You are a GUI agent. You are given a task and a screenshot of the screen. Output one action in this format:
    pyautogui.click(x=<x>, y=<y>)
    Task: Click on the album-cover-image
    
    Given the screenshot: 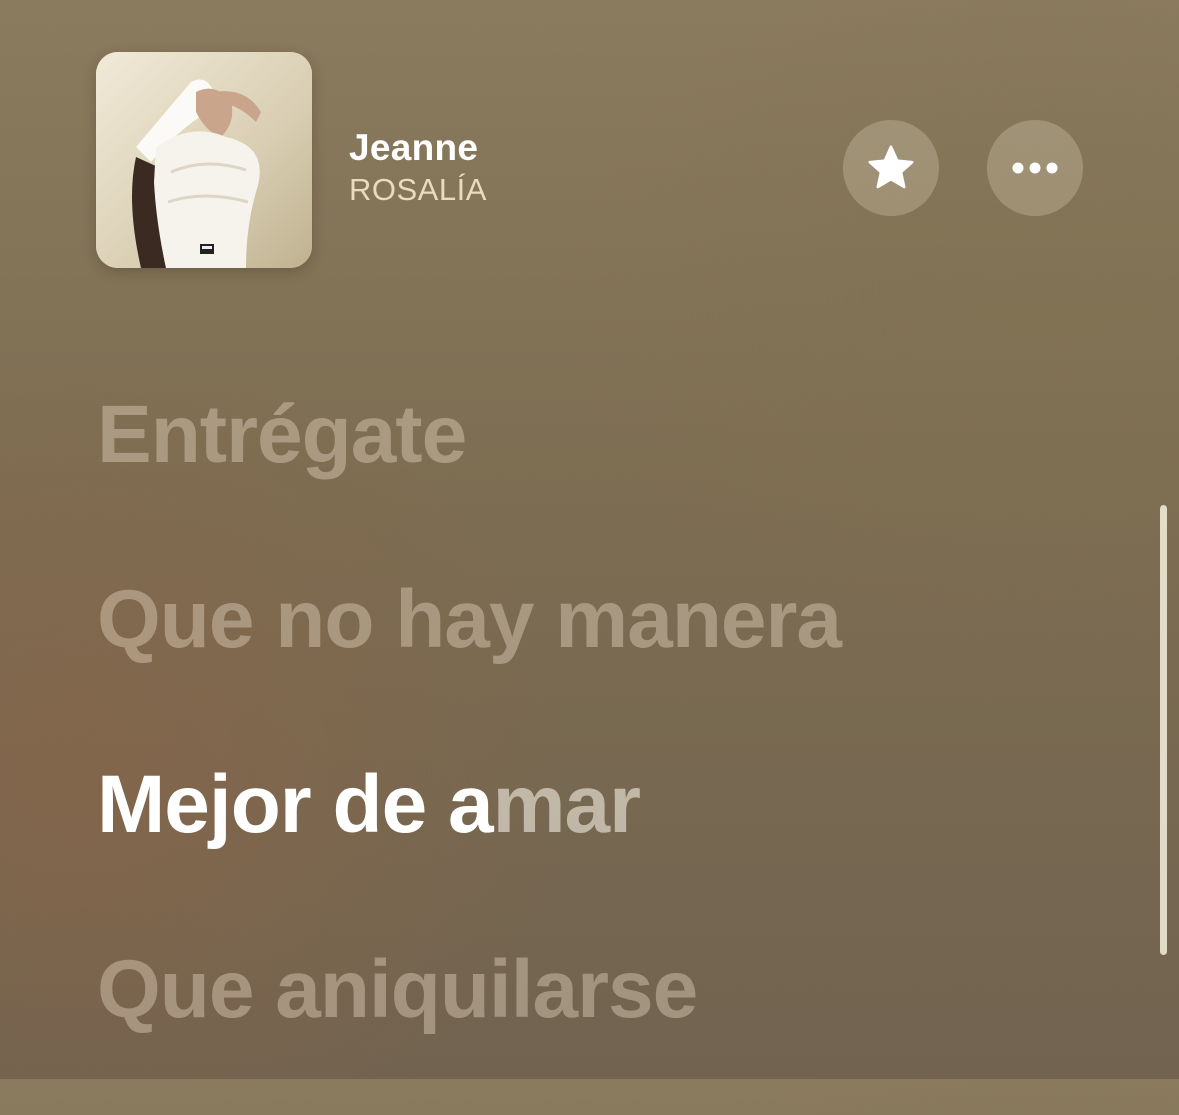 What is the action you would take?
    pyautogui.click(x=204, y=160)
    